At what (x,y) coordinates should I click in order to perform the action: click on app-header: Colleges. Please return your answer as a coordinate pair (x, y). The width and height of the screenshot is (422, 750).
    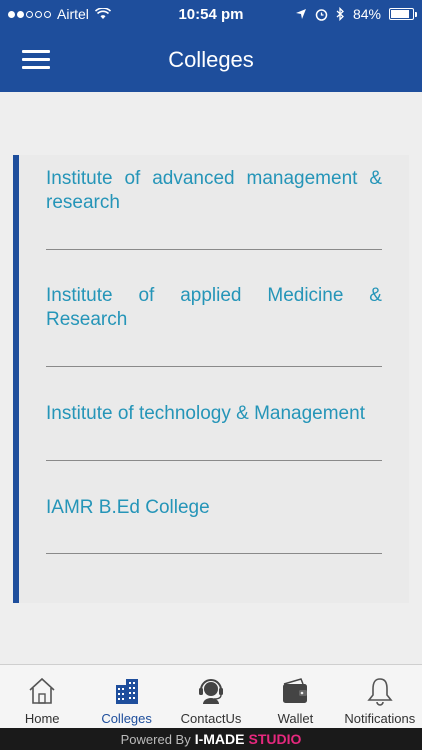
    Looking at the image, I should click on (211, 60).